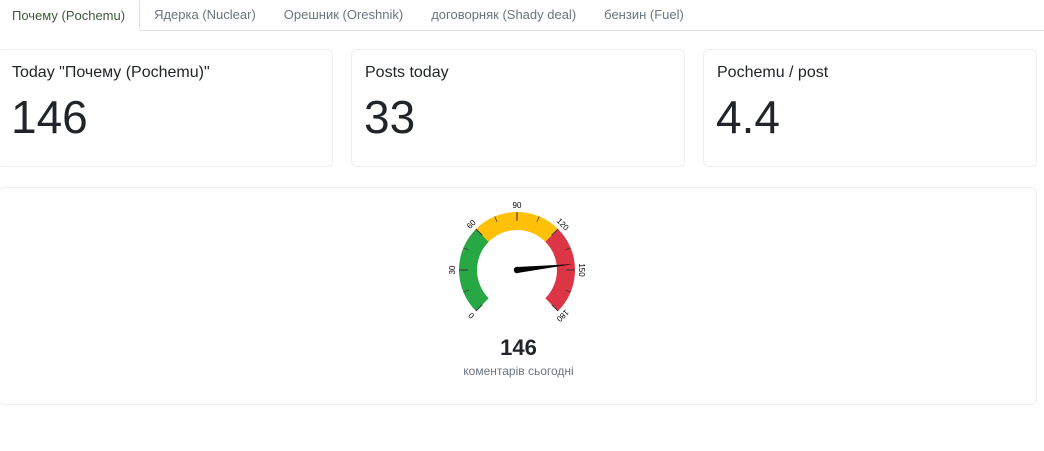  What do you see at coordinates (390, 117) in the screenshot?
I see `stat-value: 33` at bounding box center [390, 117].